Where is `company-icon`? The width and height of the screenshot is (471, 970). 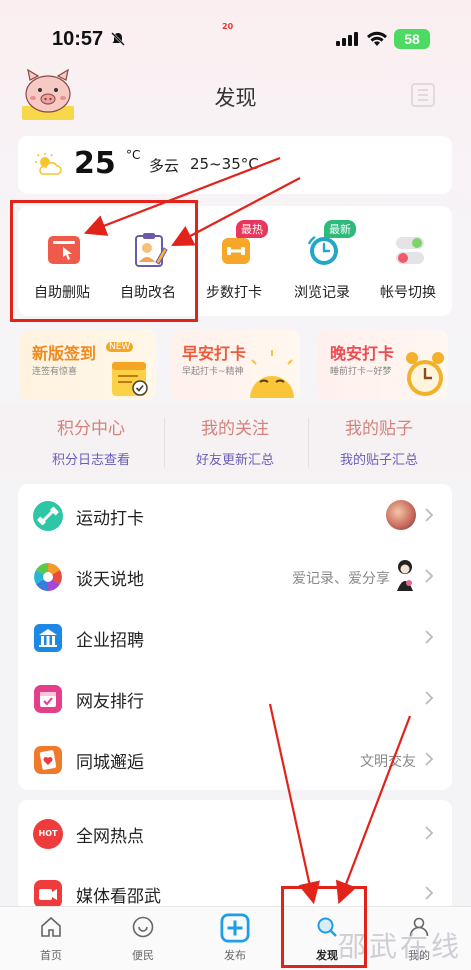
company-icon is located at coordinates (48, 638).